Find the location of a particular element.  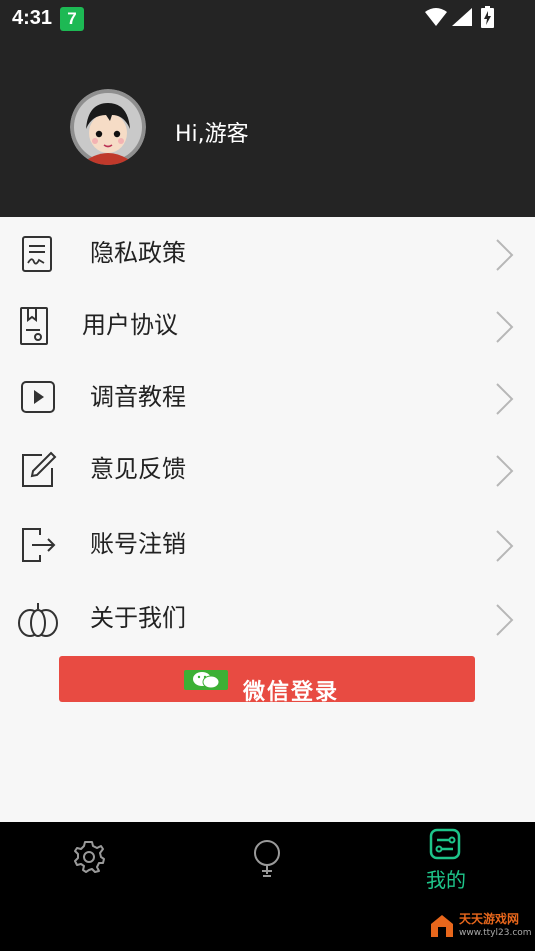

profile-settings-icon is located at coordinates (445, 844).